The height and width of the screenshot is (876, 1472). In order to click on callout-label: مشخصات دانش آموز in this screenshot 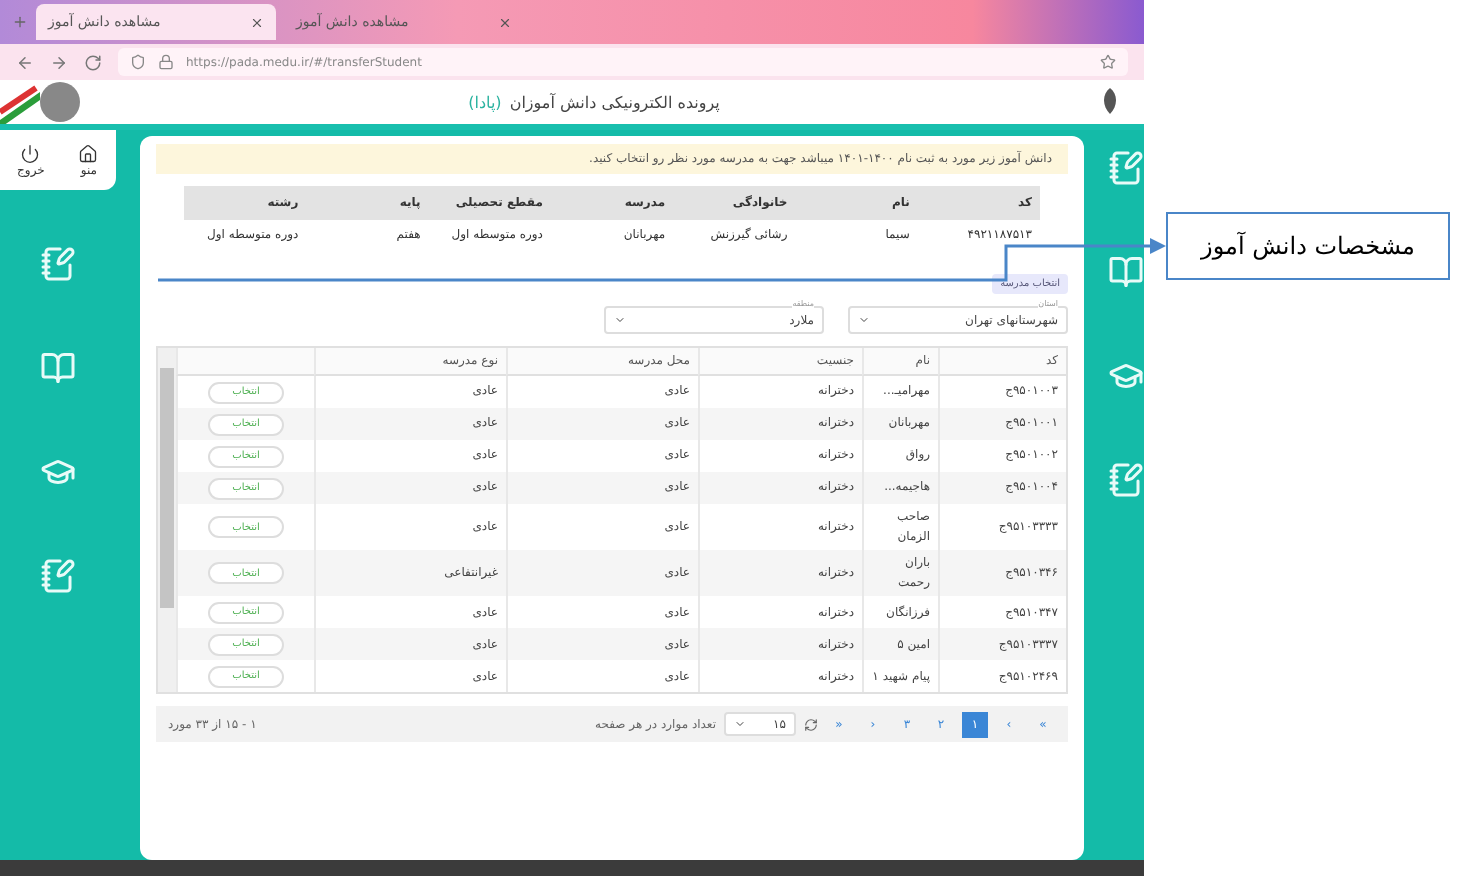, I will do `click(1308, 246)`.